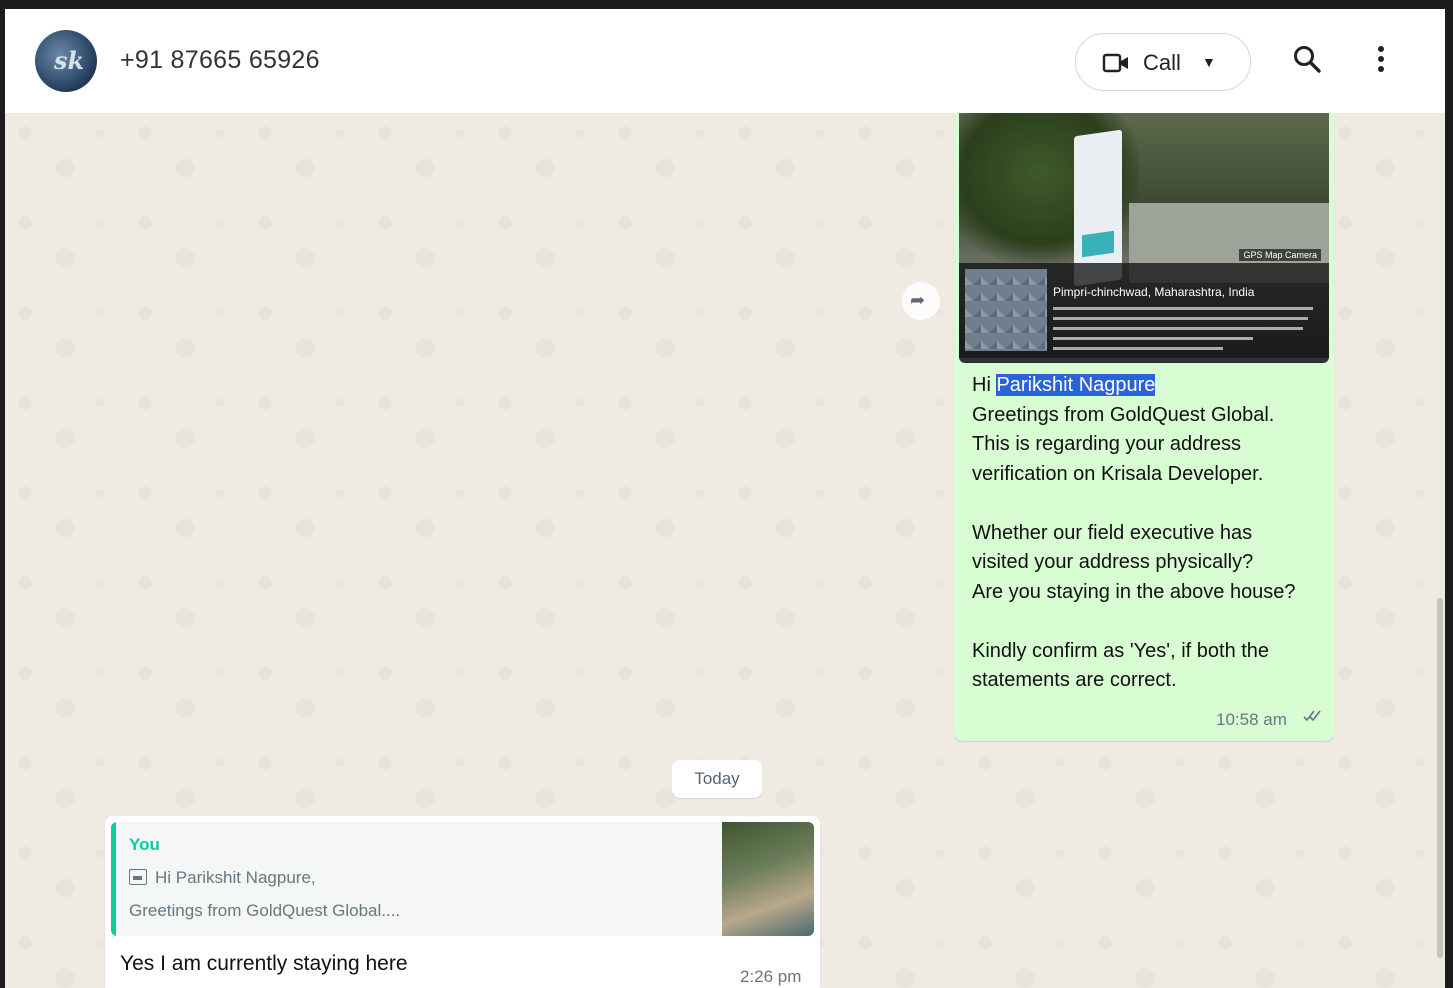 This screenshot has width=1453, height=988. I want to click on chat-header: sk +91 87665 65926 Call ▼, so click(725, 61).